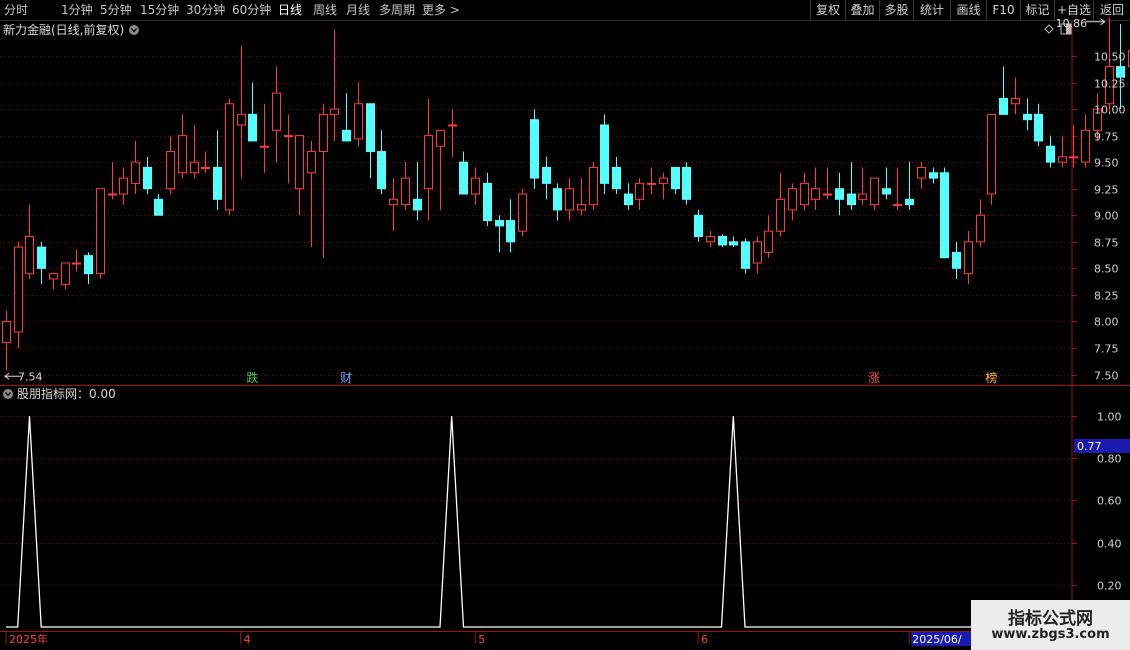 This screenshot has height=650, width=1130. I want to click on price-tick-label: 7.75, so click(1106, 349).